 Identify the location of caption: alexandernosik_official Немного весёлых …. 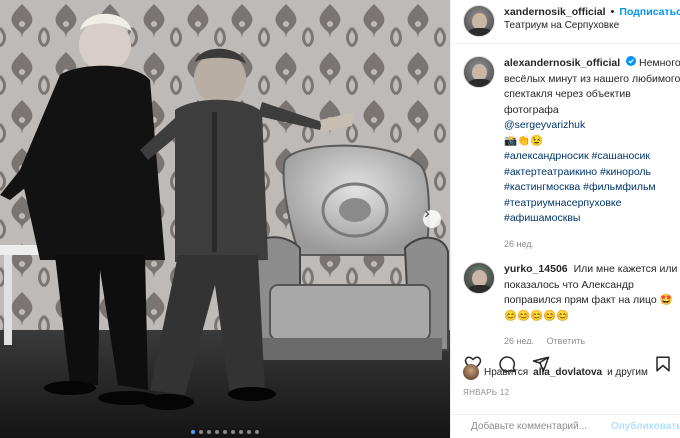
(571, 154).